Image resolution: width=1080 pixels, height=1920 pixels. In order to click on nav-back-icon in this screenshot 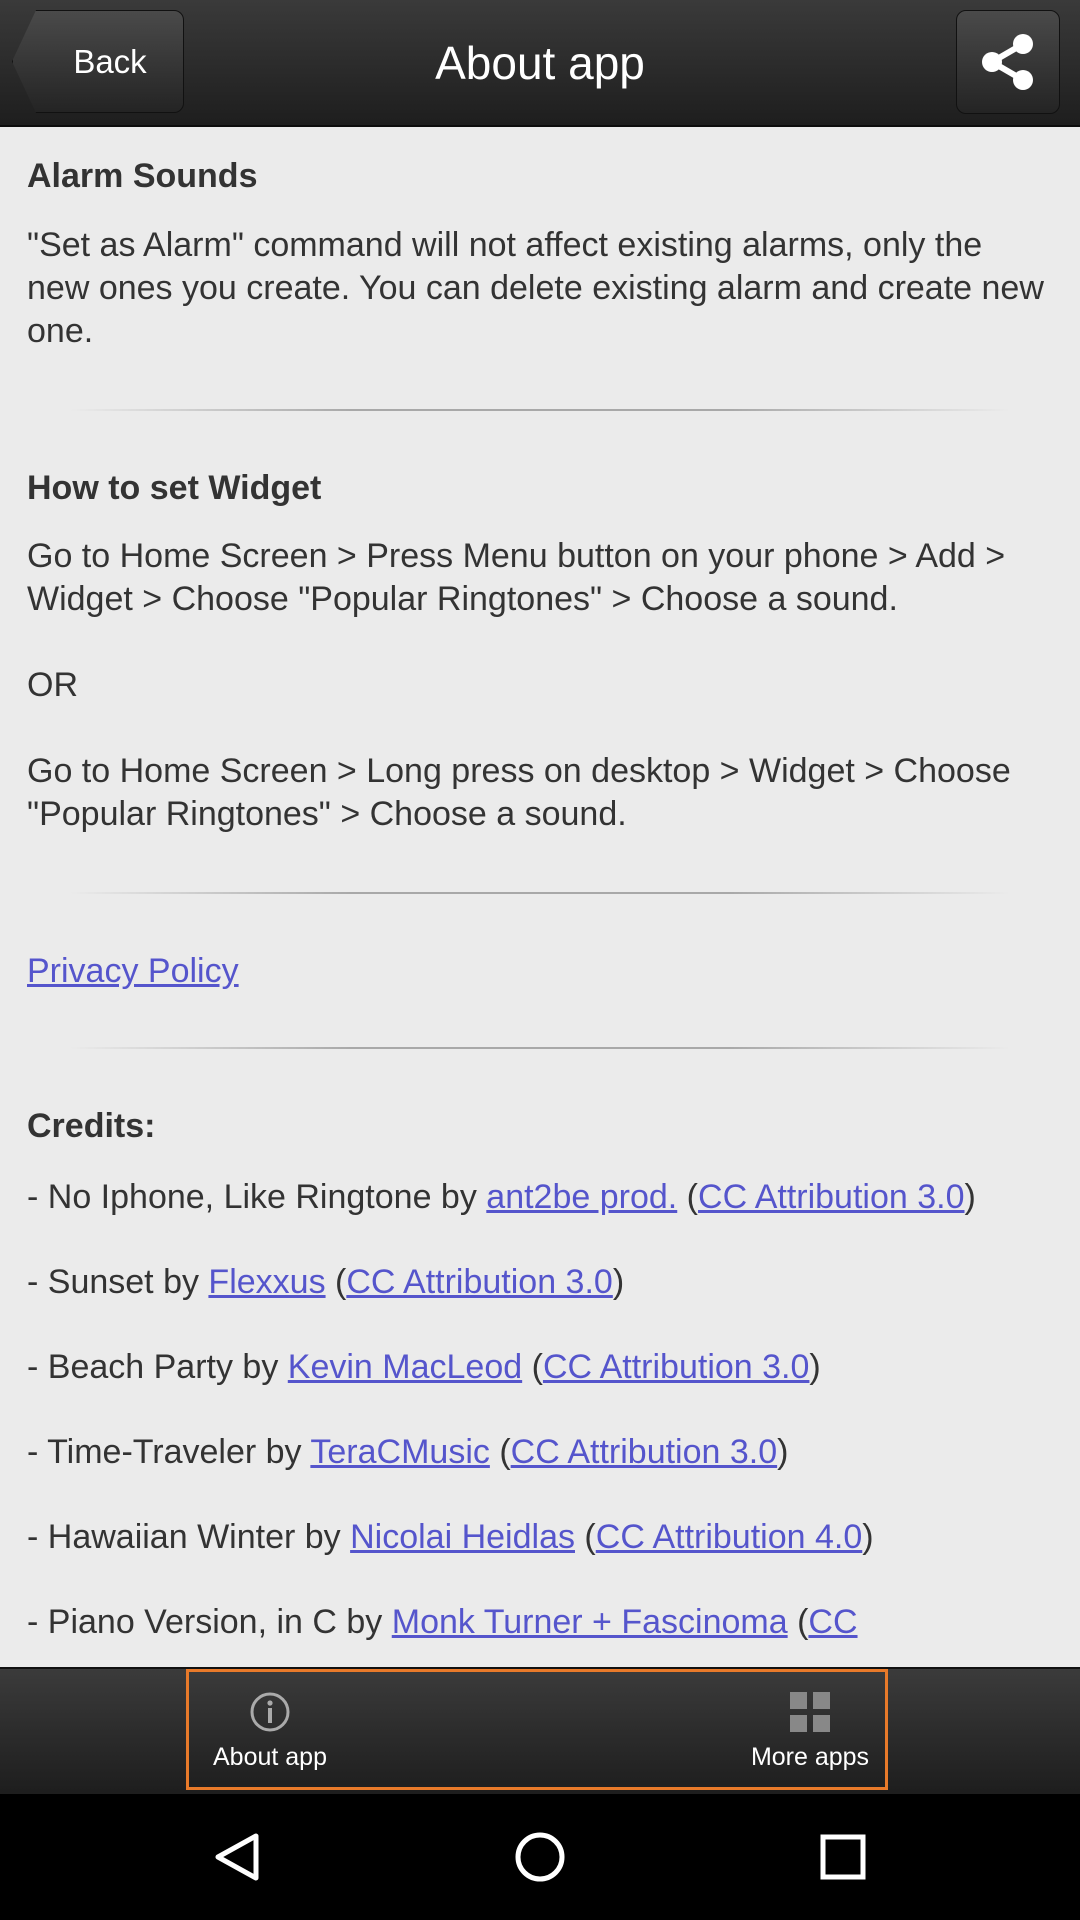, I will do `click(237, 1857)`.